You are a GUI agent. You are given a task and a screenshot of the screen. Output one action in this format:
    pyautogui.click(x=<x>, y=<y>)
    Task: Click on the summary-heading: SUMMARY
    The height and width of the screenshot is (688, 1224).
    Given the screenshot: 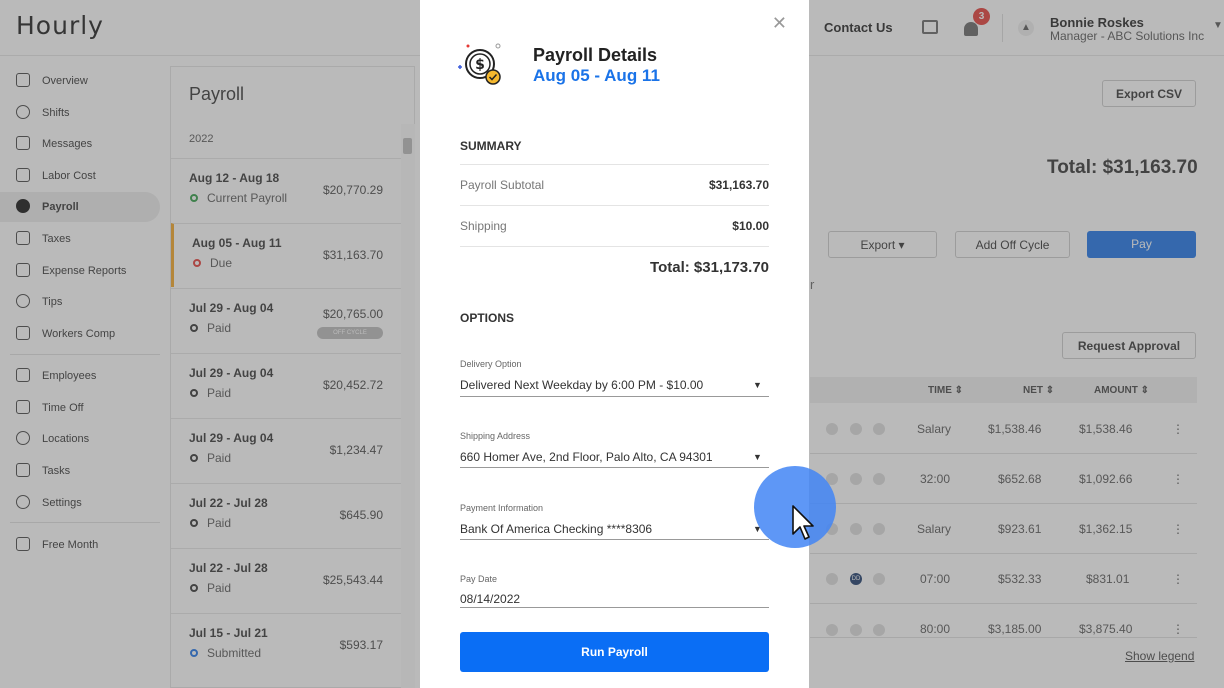 What is the action you would take?
    pyautogui.click(x=491, y=146)
    